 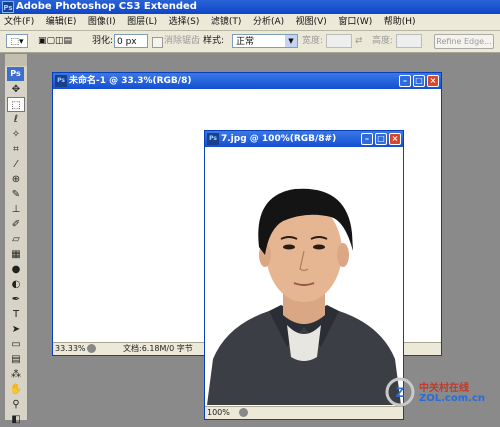 I want to click on photo-title-bar: Ps 7.jpg @ 100%(RGB/8#) – □ ×, so click(x=304, y=139).